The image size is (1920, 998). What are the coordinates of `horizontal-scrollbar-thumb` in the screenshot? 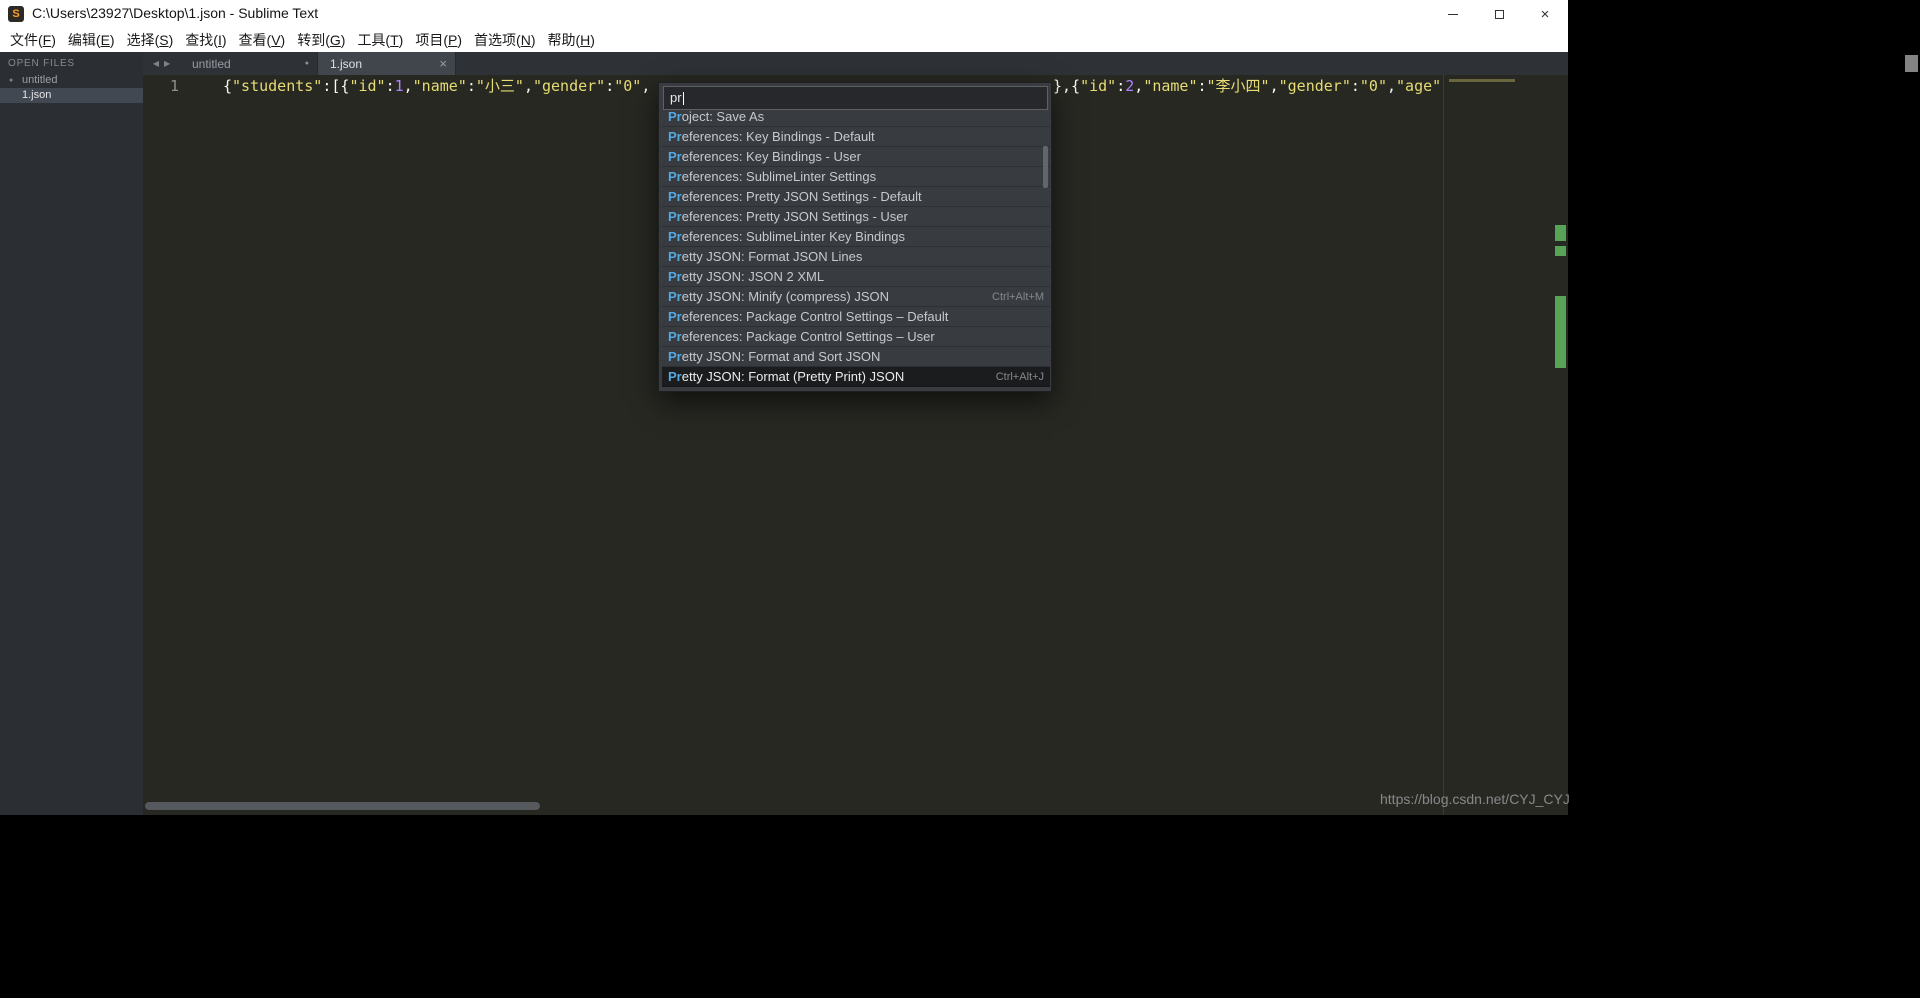 It's located at (342, 806).